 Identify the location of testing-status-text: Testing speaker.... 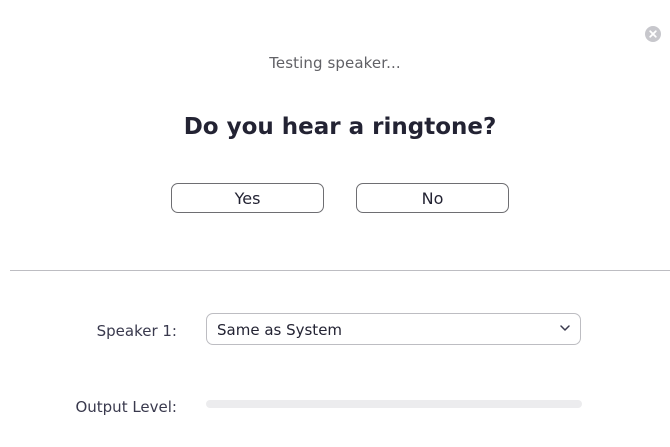
(335, 63).